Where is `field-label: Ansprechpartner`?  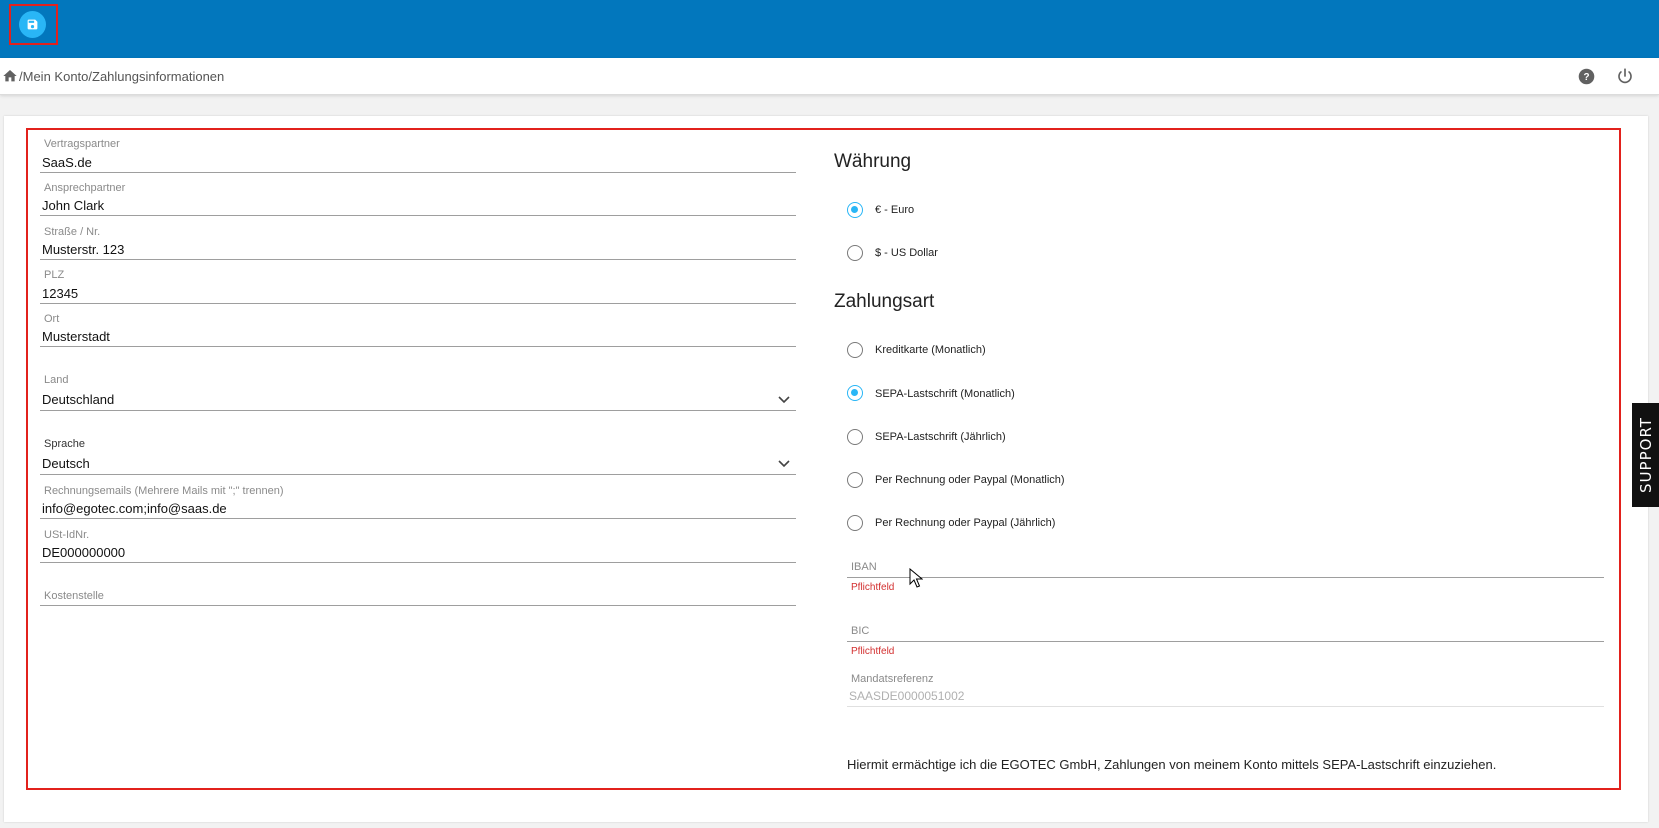
field-label: Ansprechpartner is located at coordinates (85, 188).